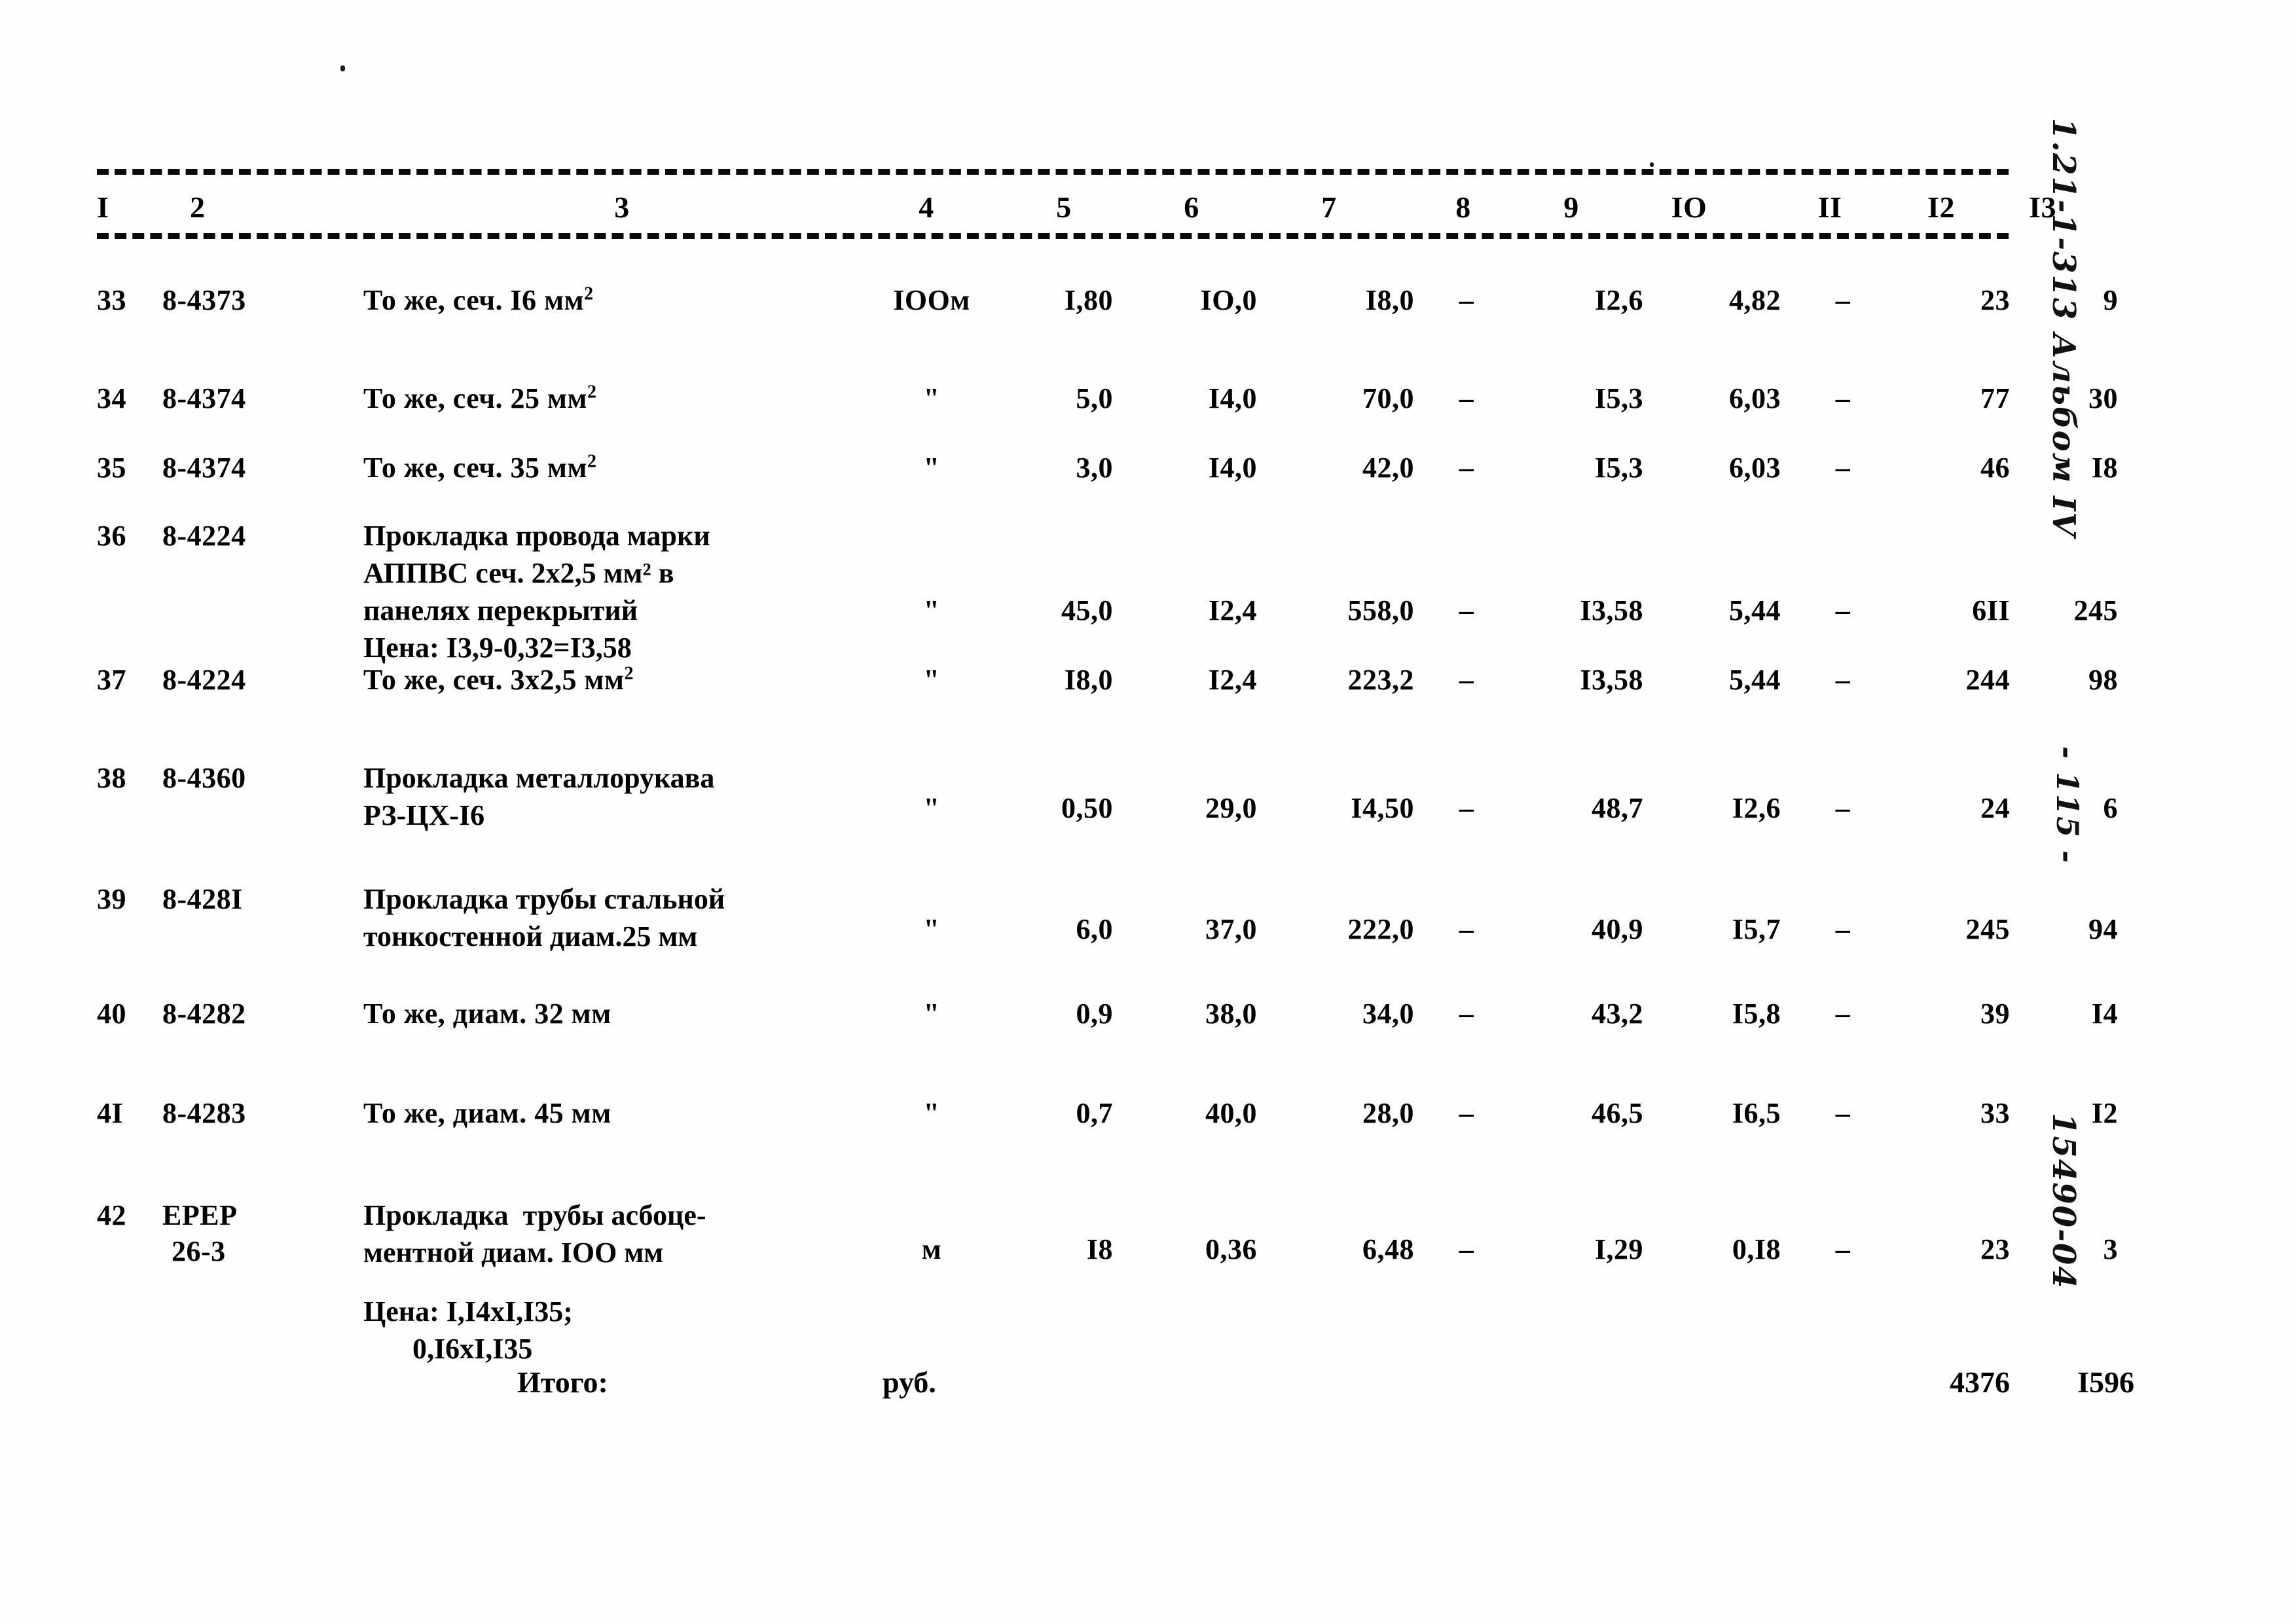 The height and width of the screenshot is (1624, 2296). What do you see at coordinates (111, 398) in the screenshot?
I see `row-number: 34` at bounding box center [111, 398].